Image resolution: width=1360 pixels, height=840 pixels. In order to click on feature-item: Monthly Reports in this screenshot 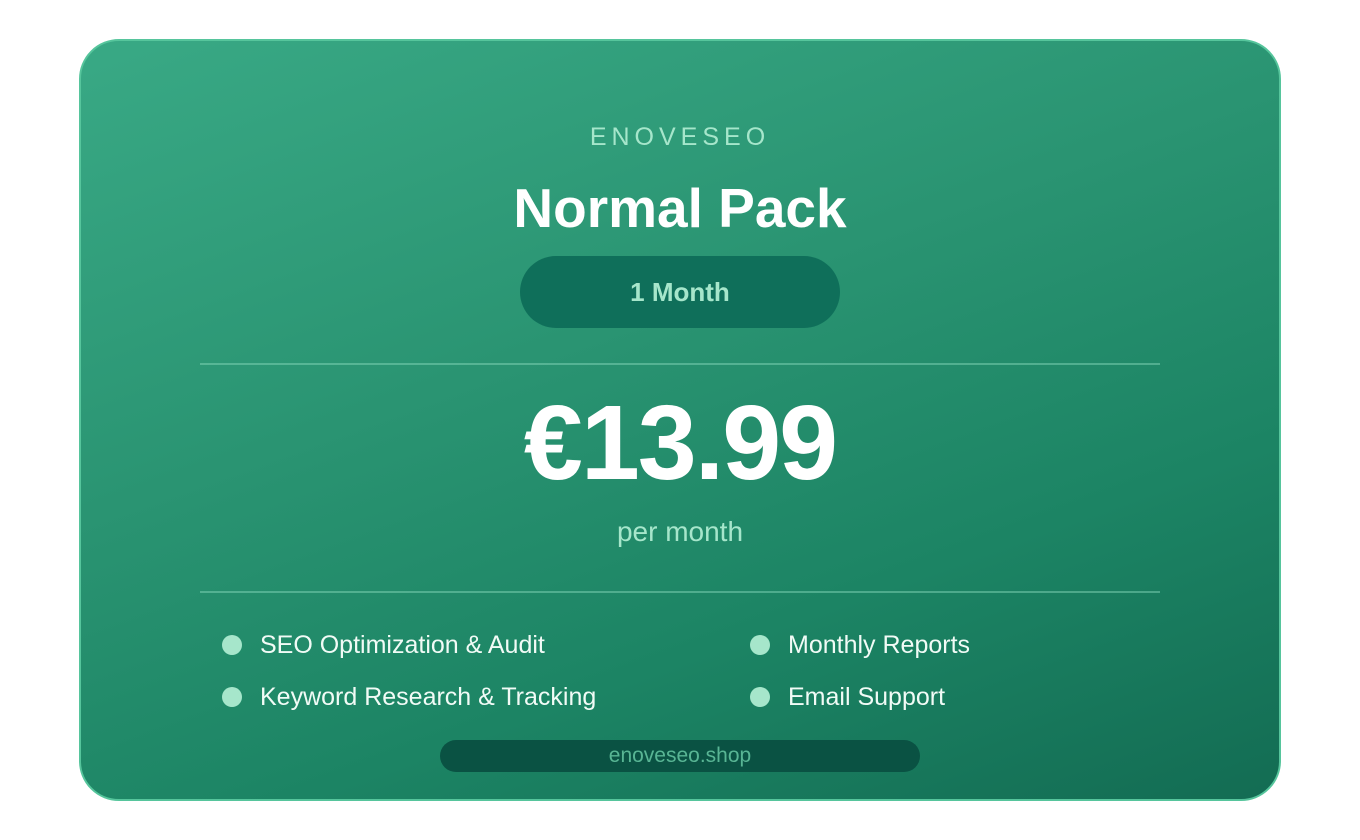, I will do `click(860, 645)`.